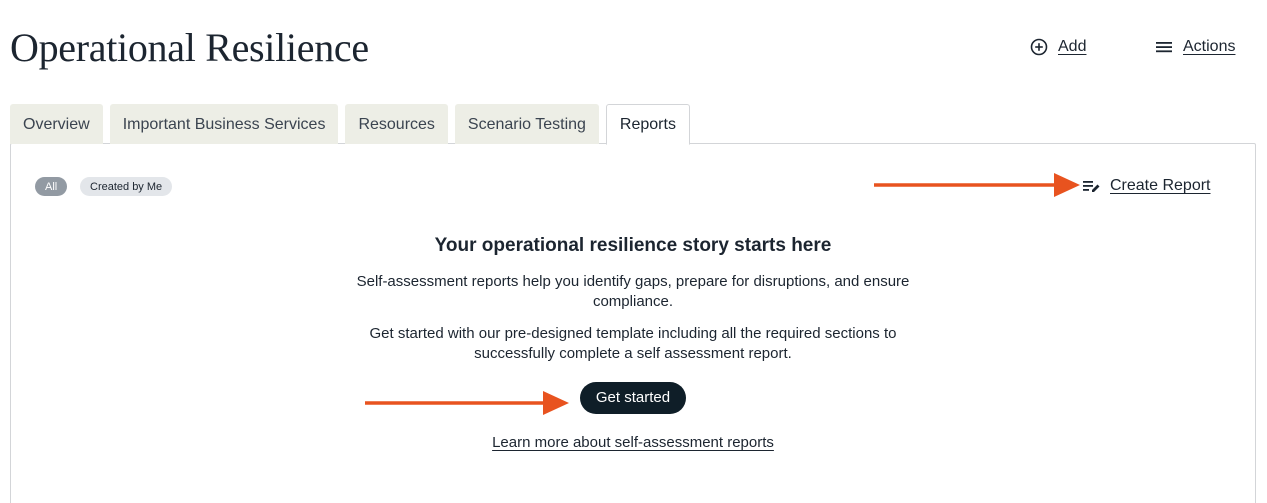  I want to click on get-started-button: Get started, so click(633, 398).